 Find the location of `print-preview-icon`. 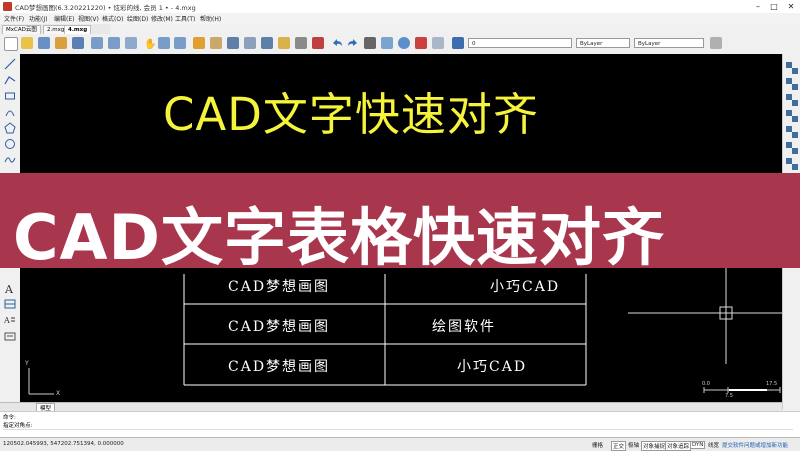

print-preview-icon is located at coordinates (387, 43).